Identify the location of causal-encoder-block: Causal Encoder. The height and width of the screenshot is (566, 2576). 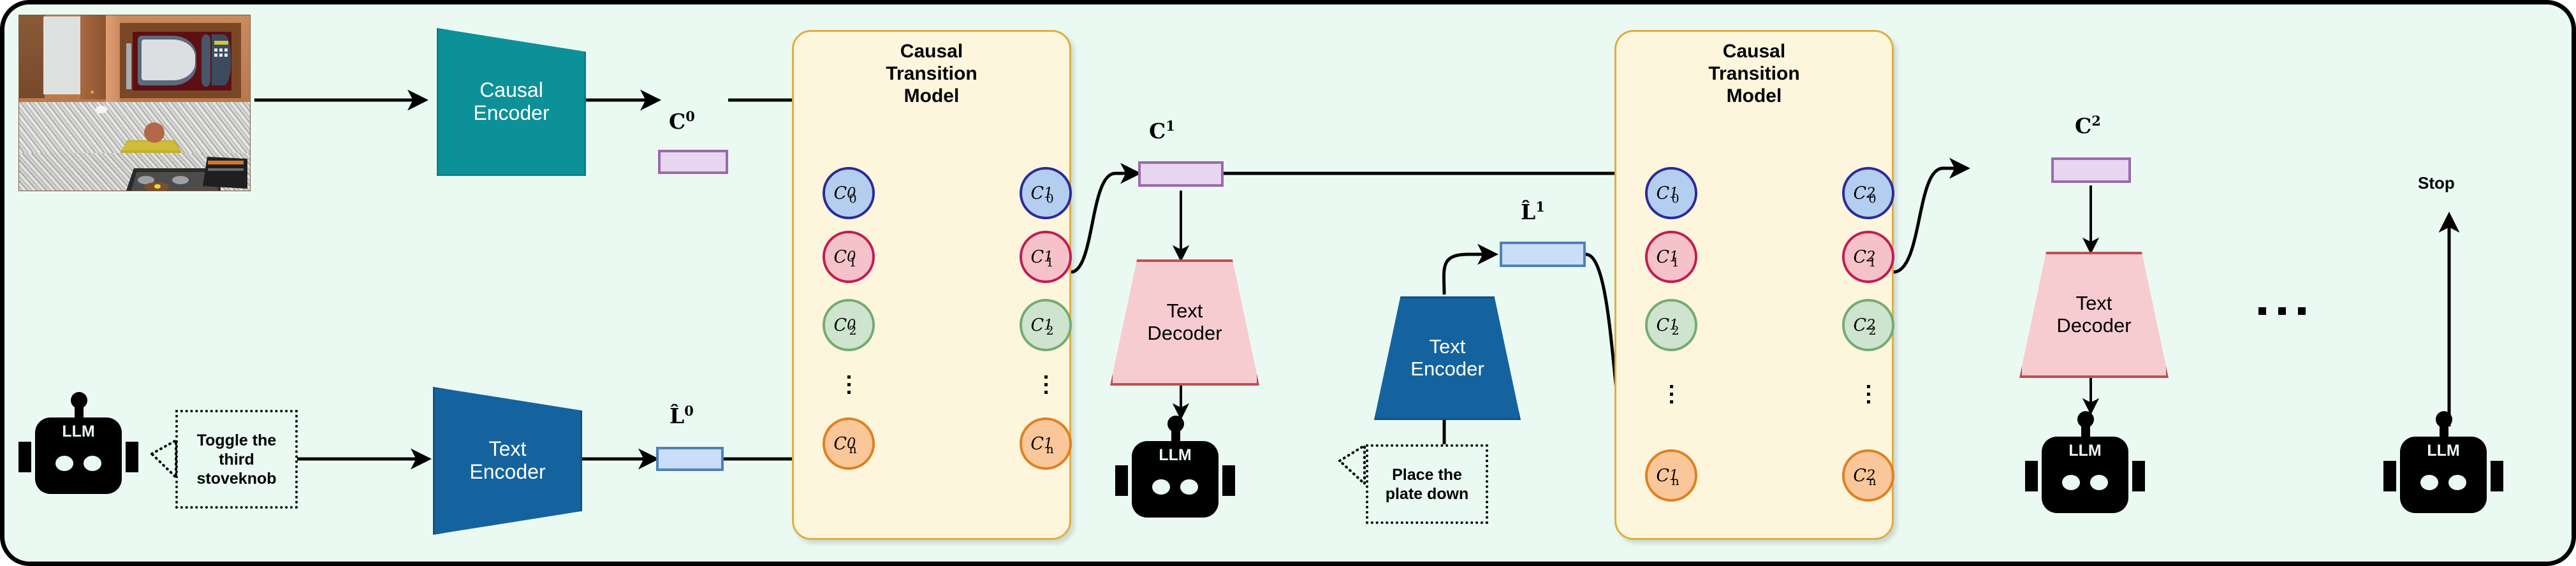
(511, 102).